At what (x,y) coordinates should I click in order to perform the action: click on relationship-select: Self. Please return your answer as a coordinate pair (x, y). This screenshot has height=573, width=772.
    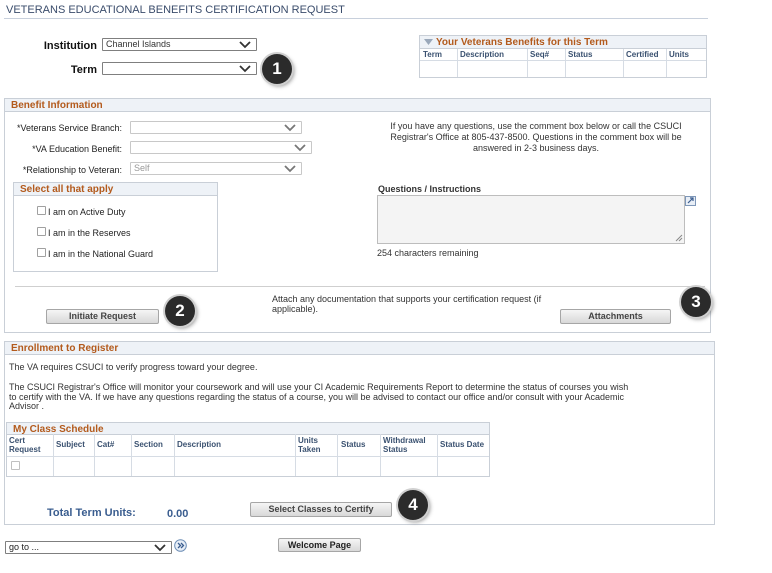
    Looking at the image, I should click on (216, 168).